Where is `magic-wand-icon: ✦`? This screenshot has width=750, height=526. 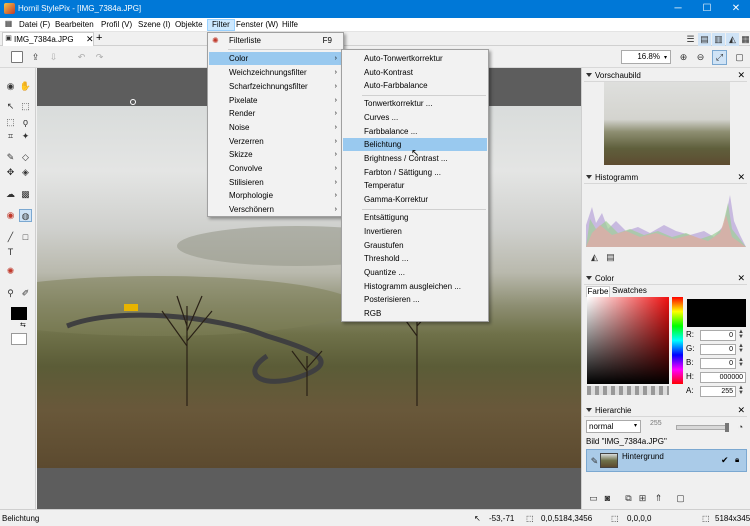 magic-wand-icon: ✦ is located at coordinates (25, 136).